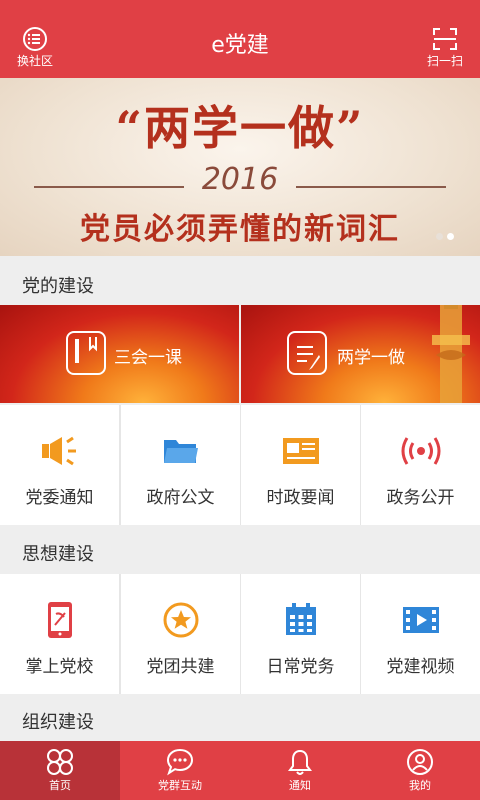  I want to click on carousel-indicator, so click(443, 234).